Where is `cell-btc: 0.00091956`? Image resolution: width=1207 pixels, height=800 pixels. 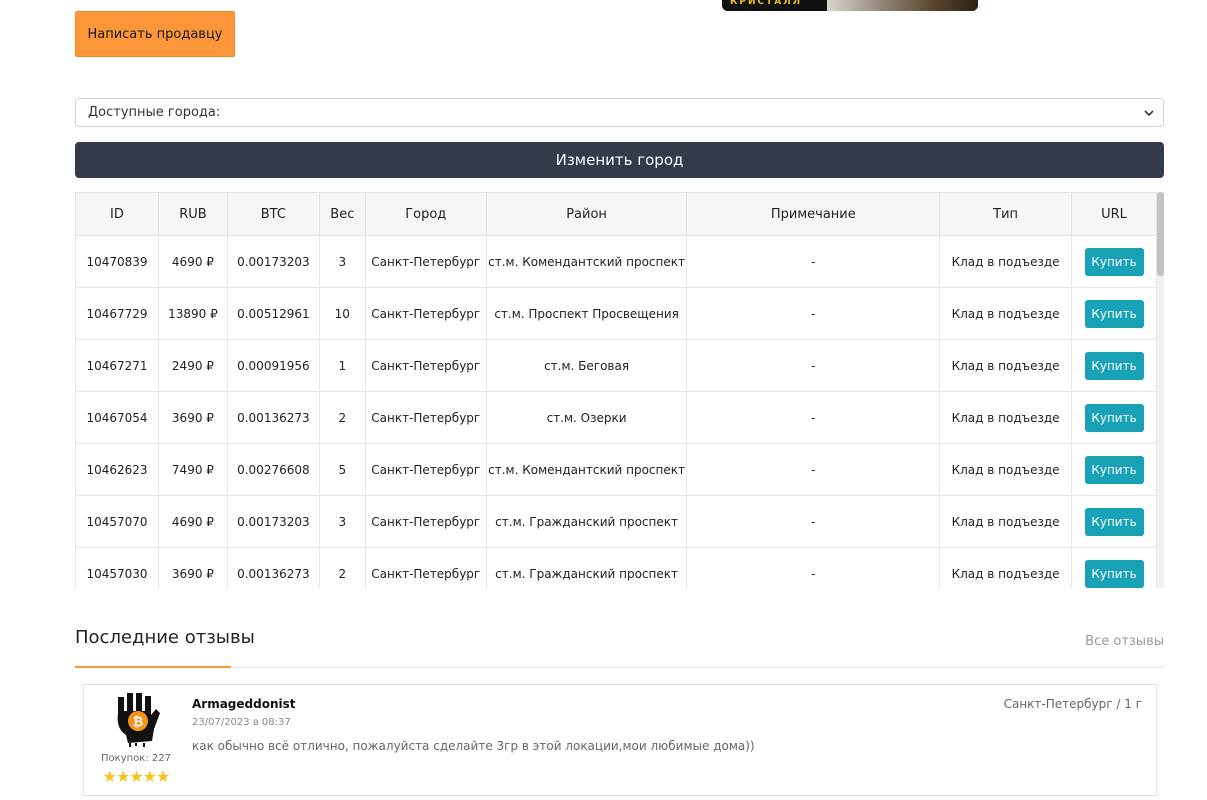
cell-btc: 0.00091956 is located at coordinates (273, 365).